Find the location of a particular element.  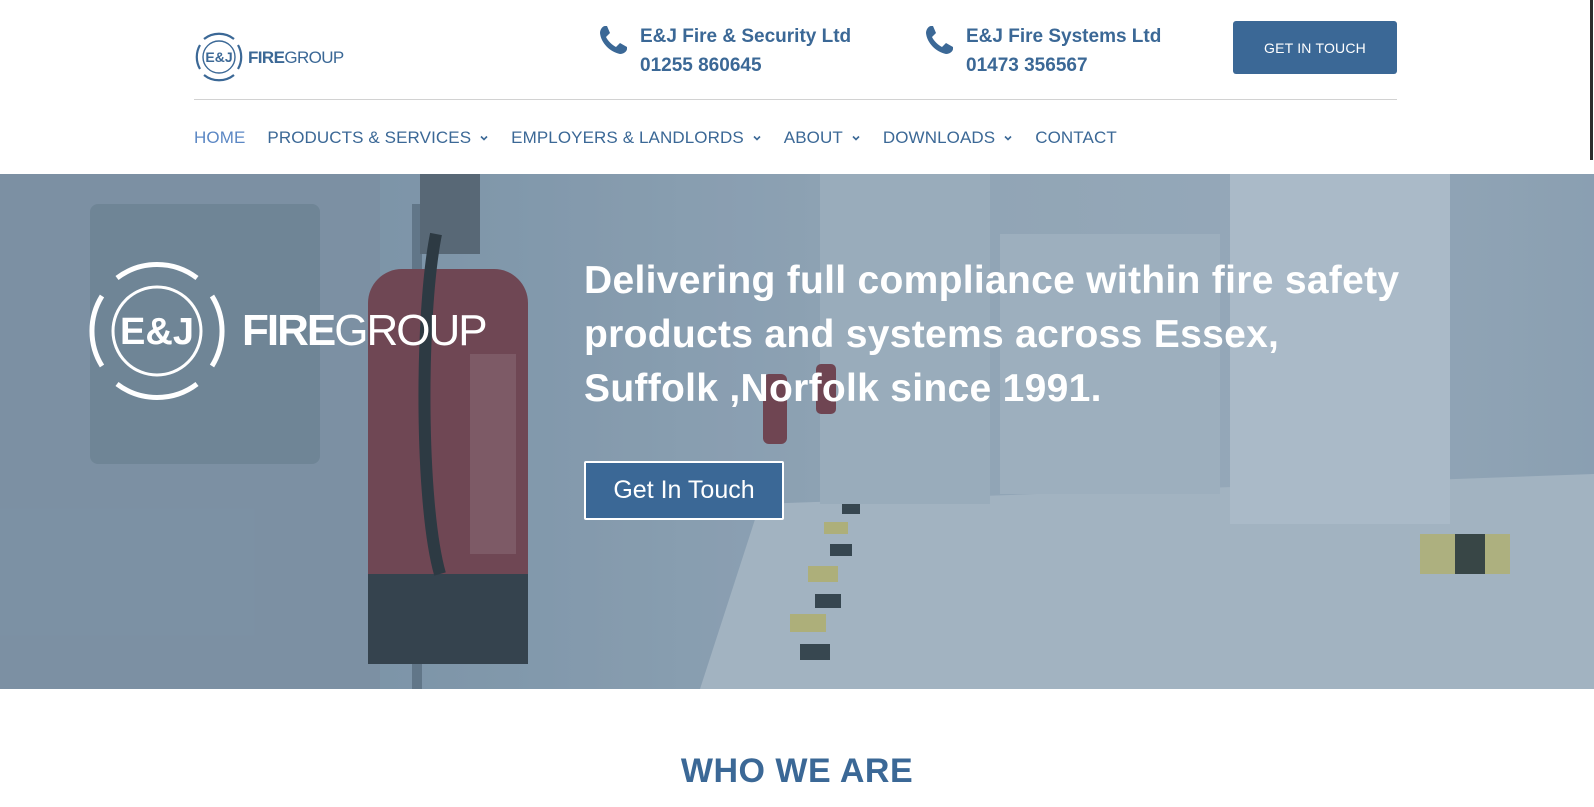

header-divider is located at coordinates (795, 99).